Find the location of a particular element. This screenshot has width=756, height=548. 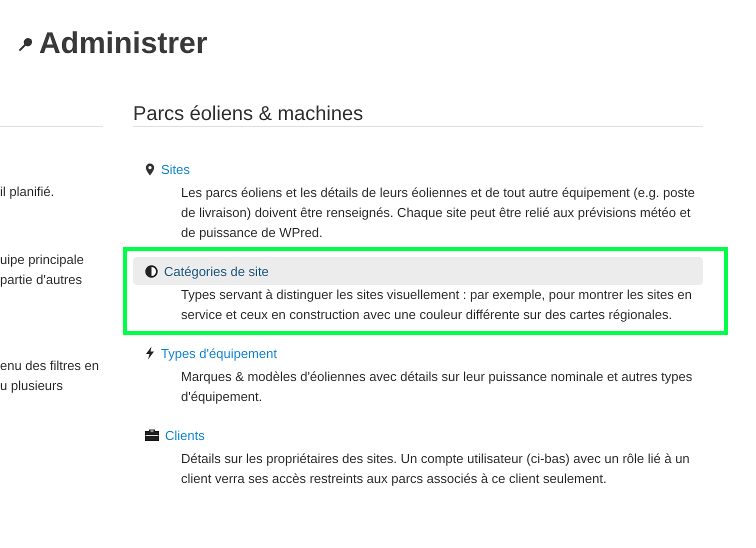

description-text: partie d'autres is located at coordinates (41, 280).